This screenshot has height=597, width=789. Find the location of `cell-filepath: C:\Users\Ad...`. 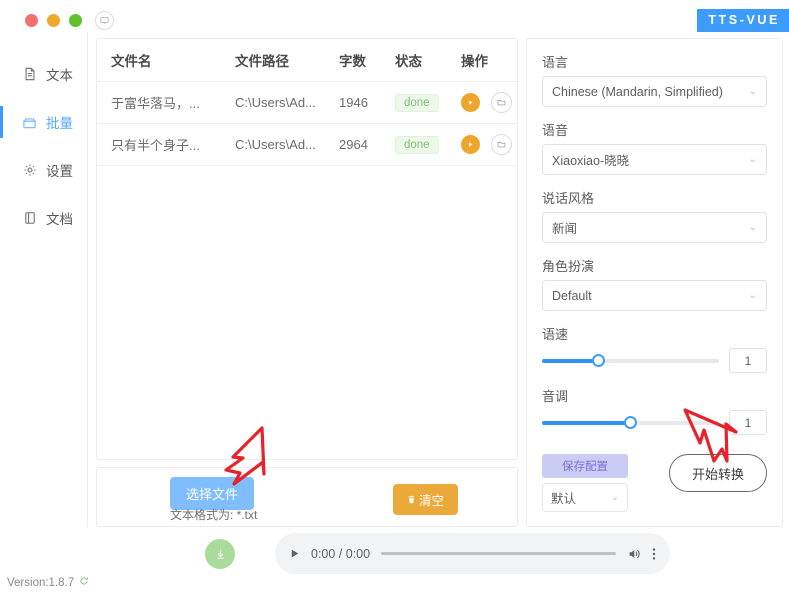

cell-filepath: C:\Users\Ad... is located at coordinates (287, 144).